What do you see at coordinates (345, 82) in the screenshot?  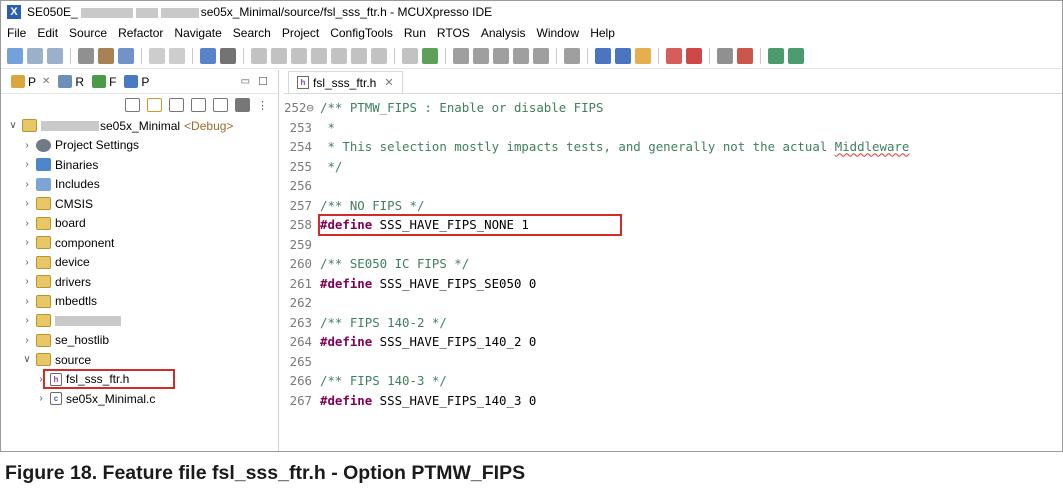 I see `editor-tab-fsl-sss-ftr: h fsl_sss_ftr.h ✕` at bounding box center [345, 82].